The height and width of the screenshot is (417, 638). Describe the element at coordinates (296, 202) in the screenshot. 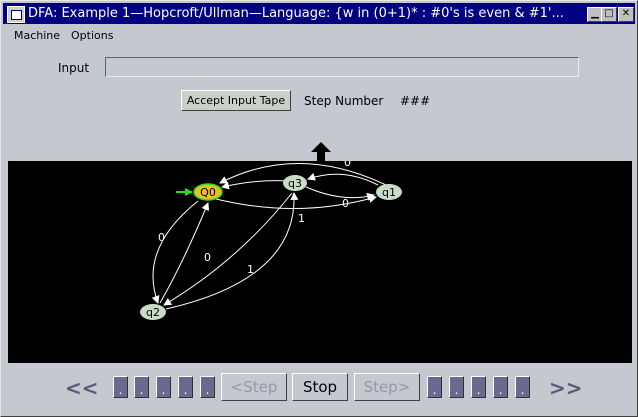

I see `transition-q0-q1` at that location.